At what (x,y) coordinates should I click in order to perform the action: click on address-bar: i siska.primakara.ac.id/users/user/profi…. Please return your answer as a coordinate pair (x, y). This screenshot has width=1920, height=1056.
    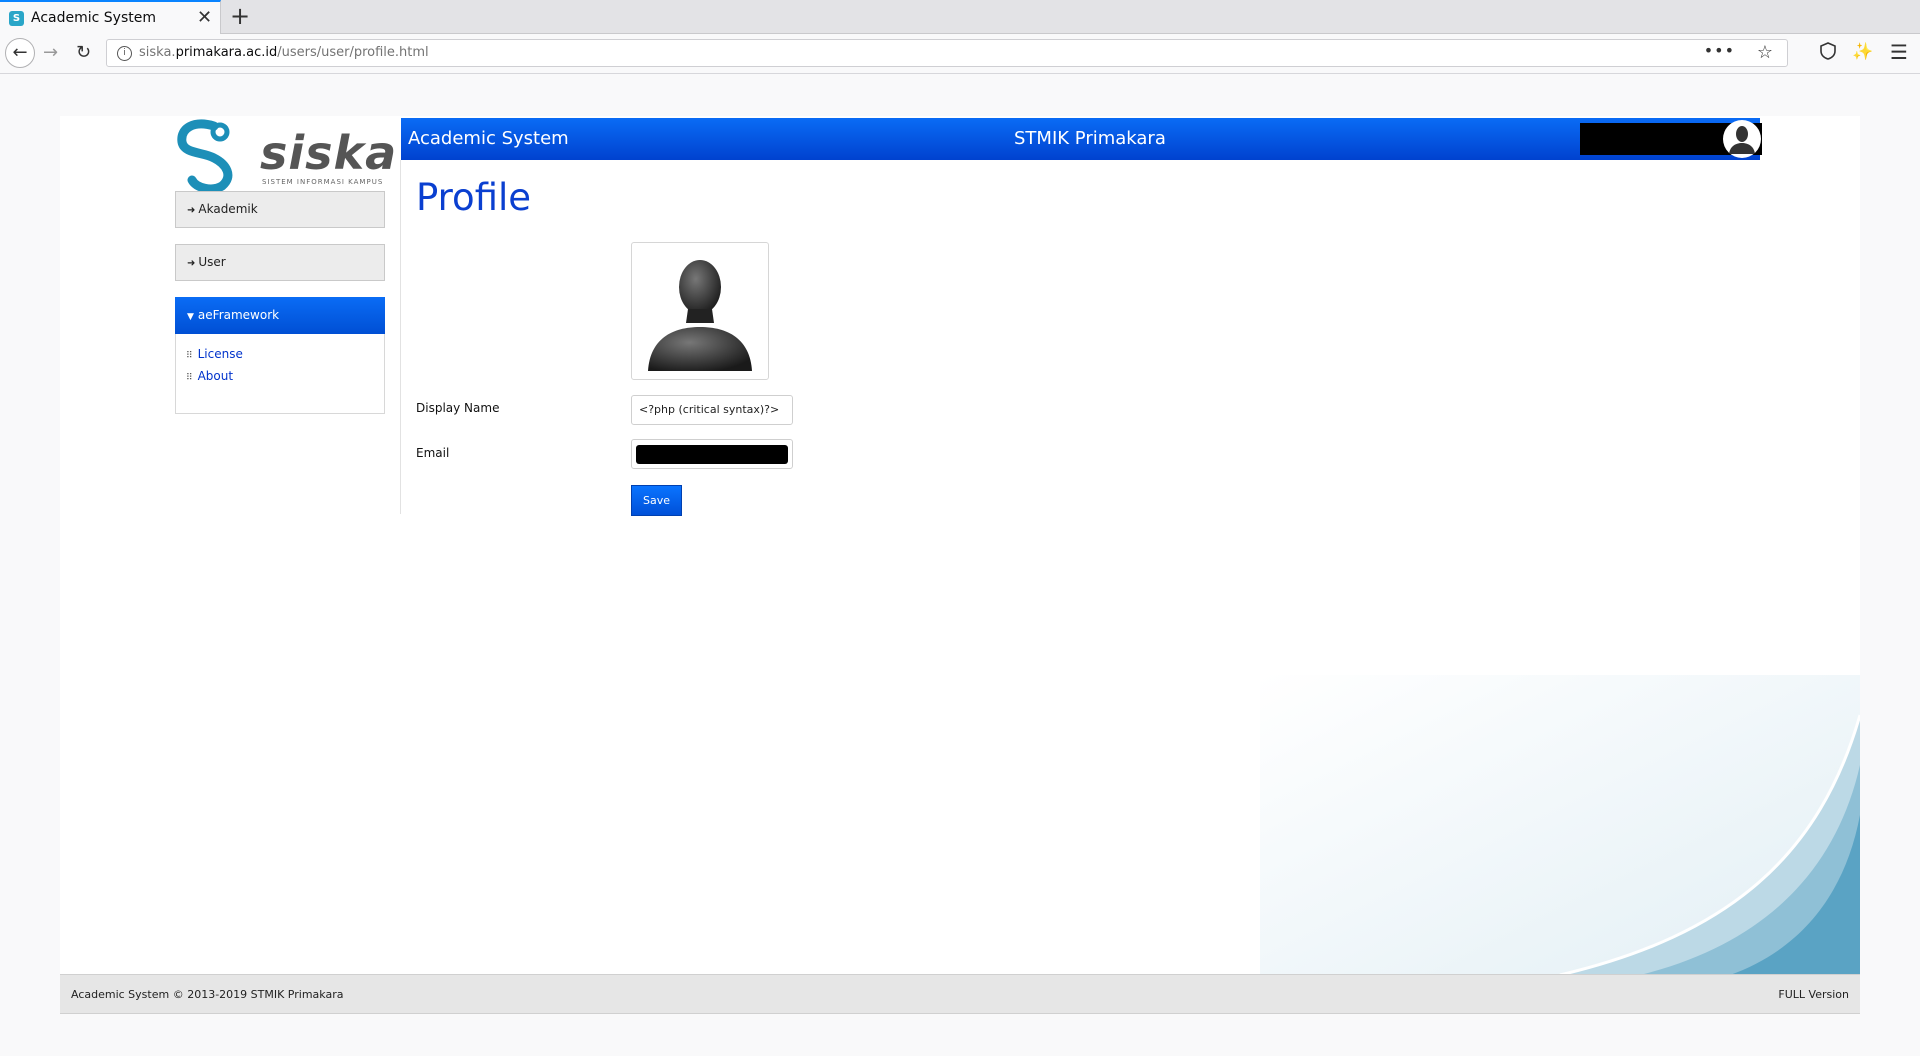
    Looking at the image, I should click on (947, 53).